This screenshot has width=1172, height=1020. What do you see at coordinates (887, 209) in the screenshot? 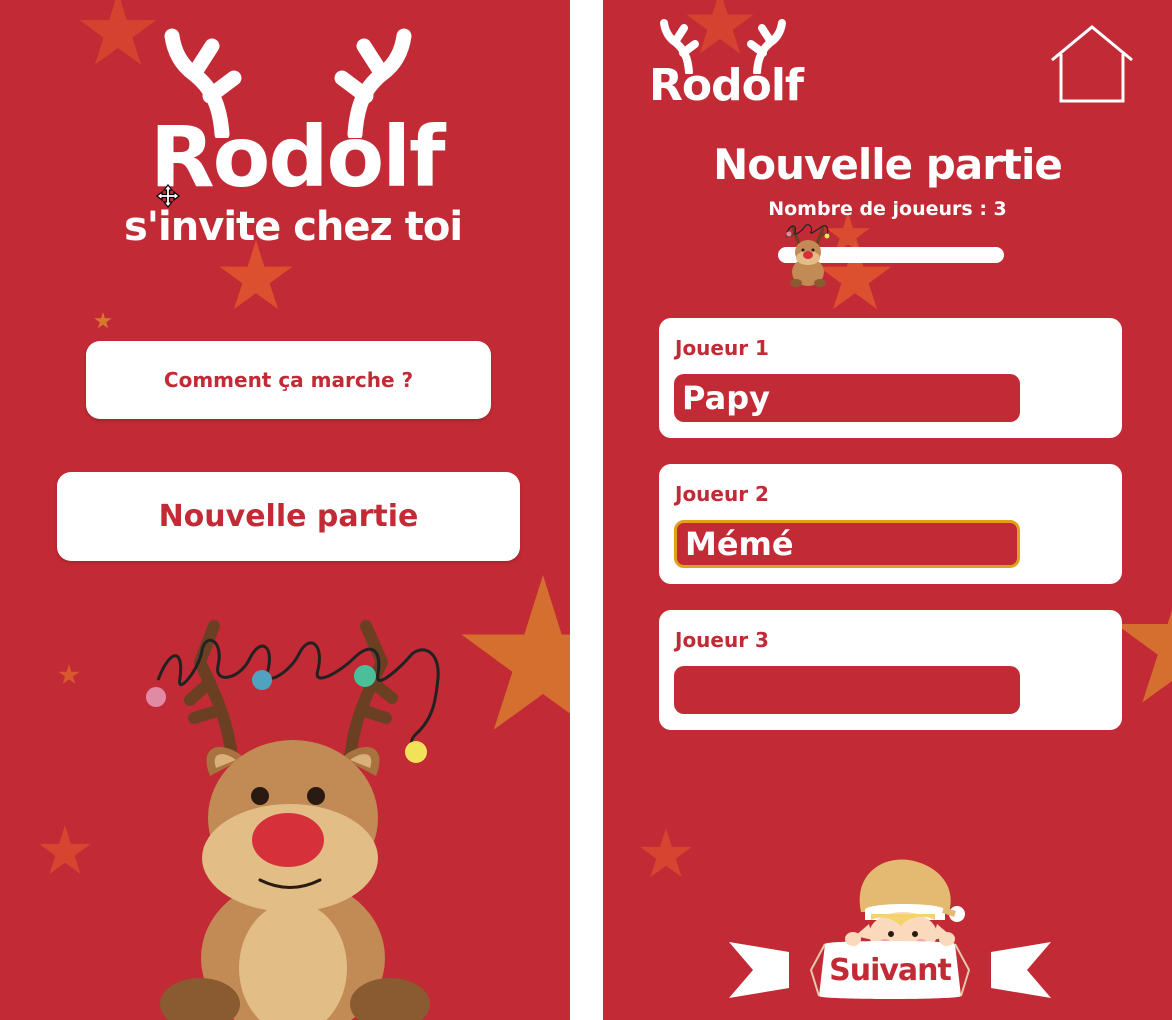
I see `players-count-label: Nombre de joueurs : 3` at bounding box center [887, 209].